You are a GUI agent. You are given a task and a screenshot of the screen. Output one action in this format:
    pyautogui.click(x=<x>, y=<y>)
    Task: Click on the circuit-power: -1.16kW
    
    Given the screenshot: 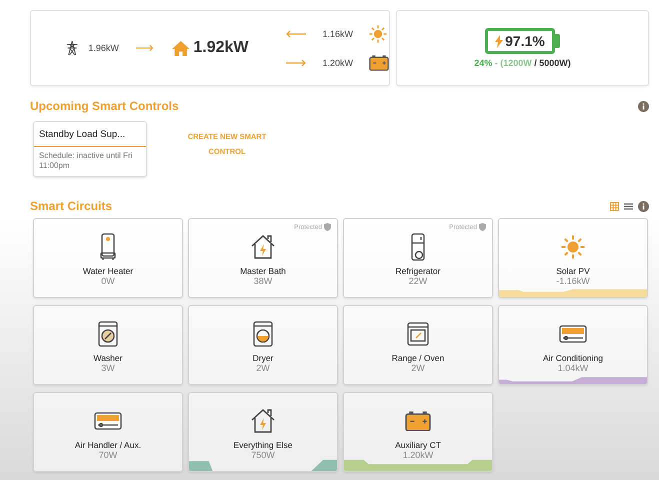 What is the action you would take?
    pyautogui.click(x=573, y=281)
    